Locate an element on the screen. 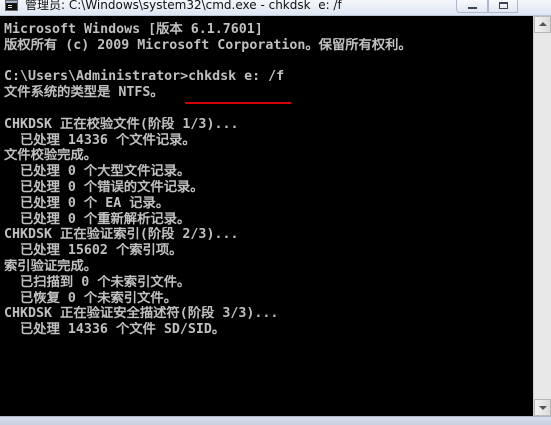  console-line: 索引验证完成。 is located at coordinates (51, 266).